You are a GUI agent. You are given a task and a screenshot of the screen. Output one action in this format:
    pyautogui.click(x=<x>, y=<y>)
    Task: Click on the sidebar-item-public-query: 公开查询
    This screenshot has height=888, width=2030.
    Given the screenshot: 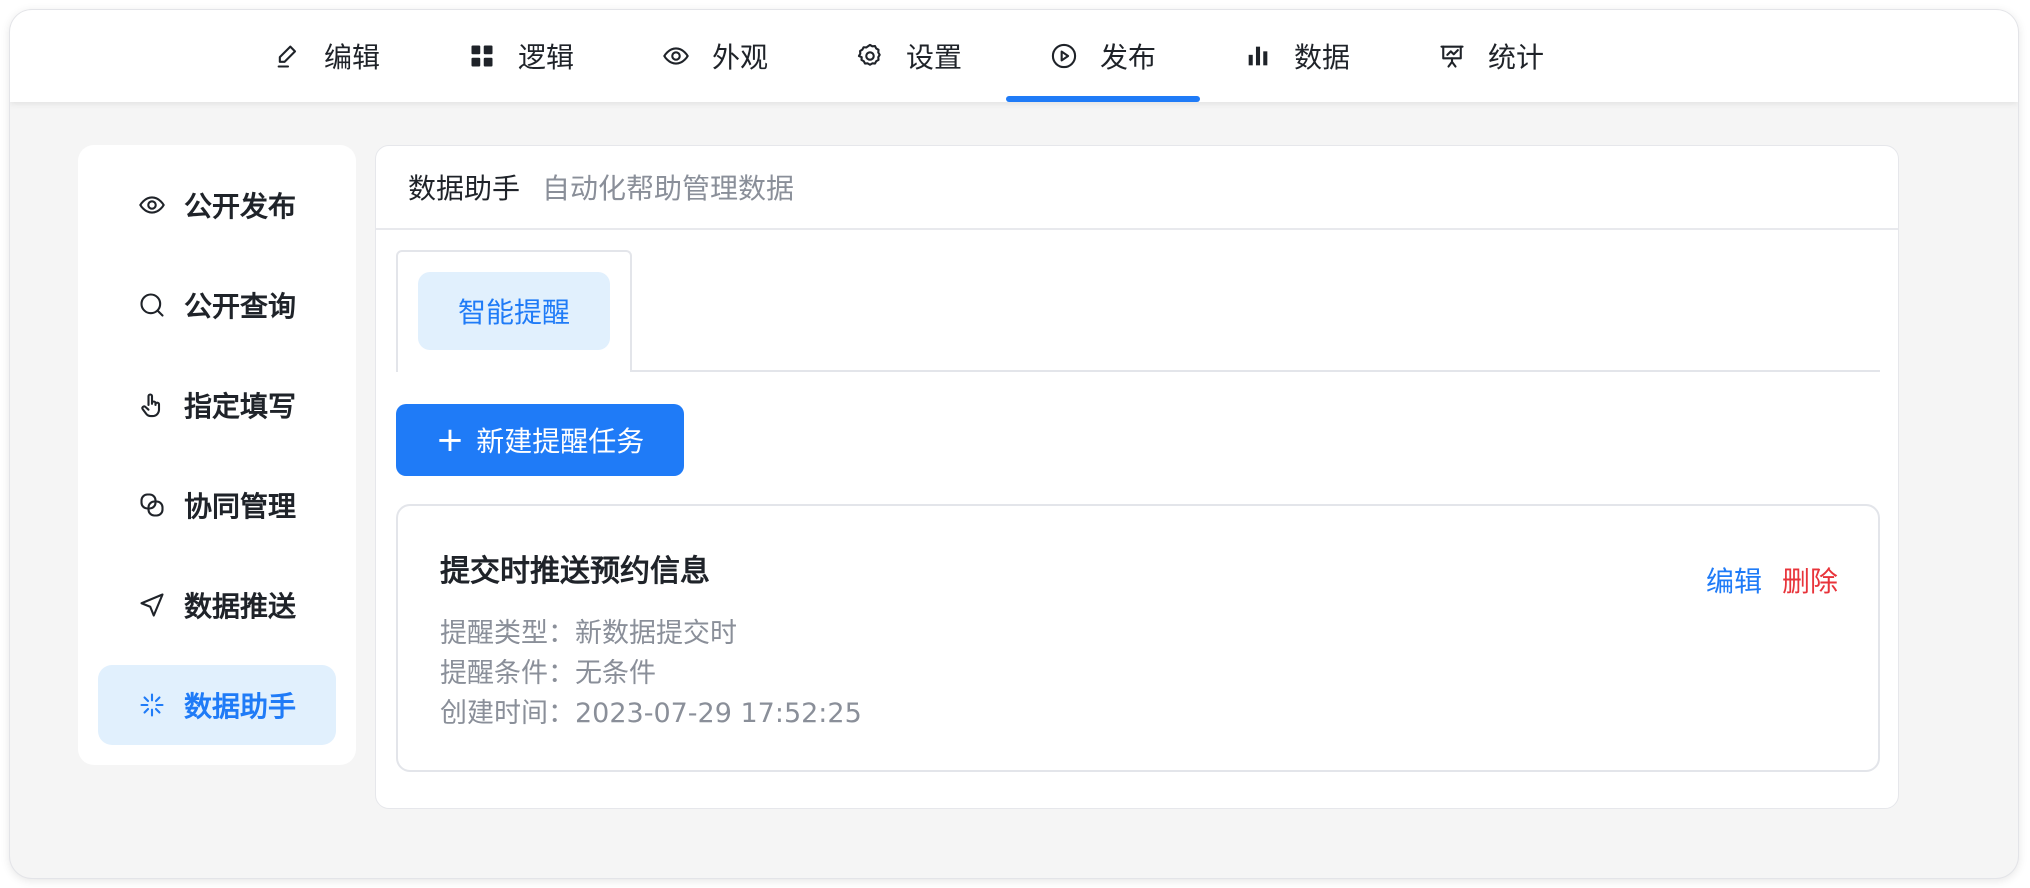 What is the action you would take?
    pyautogui.click(x=217, y=305)
    